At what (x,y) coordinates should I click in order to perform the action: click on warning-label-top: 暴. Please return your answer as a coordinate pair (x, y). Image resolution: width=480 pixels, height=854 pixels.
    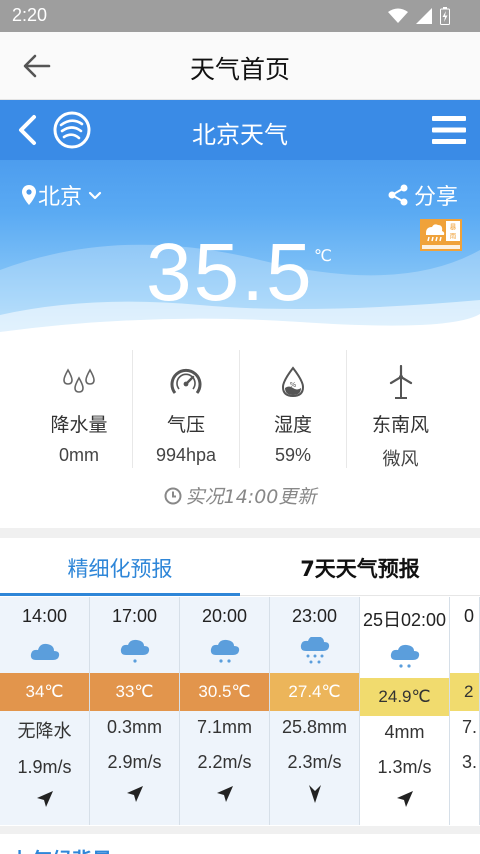
    Looking at the image, I should click on (453, 227).